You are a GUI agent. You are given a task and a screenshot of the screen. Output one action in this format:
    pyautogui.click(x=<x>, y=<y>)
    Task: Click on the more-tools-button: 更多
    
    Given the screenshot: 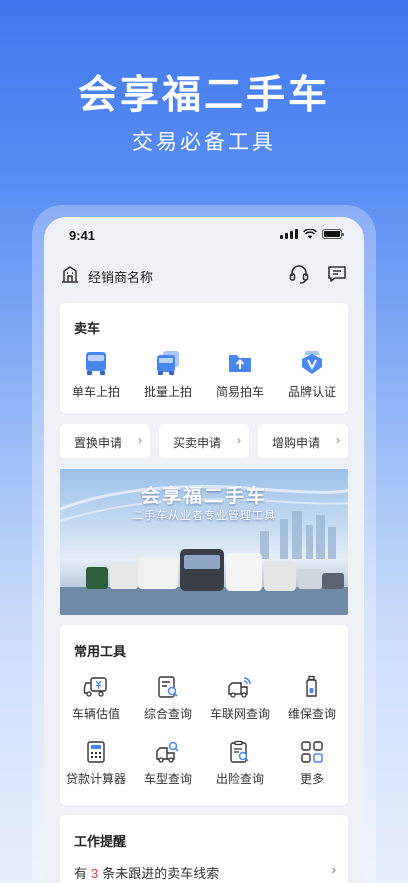 What is the action you would take?
    pyautogui.click(x=312, y=763)
    